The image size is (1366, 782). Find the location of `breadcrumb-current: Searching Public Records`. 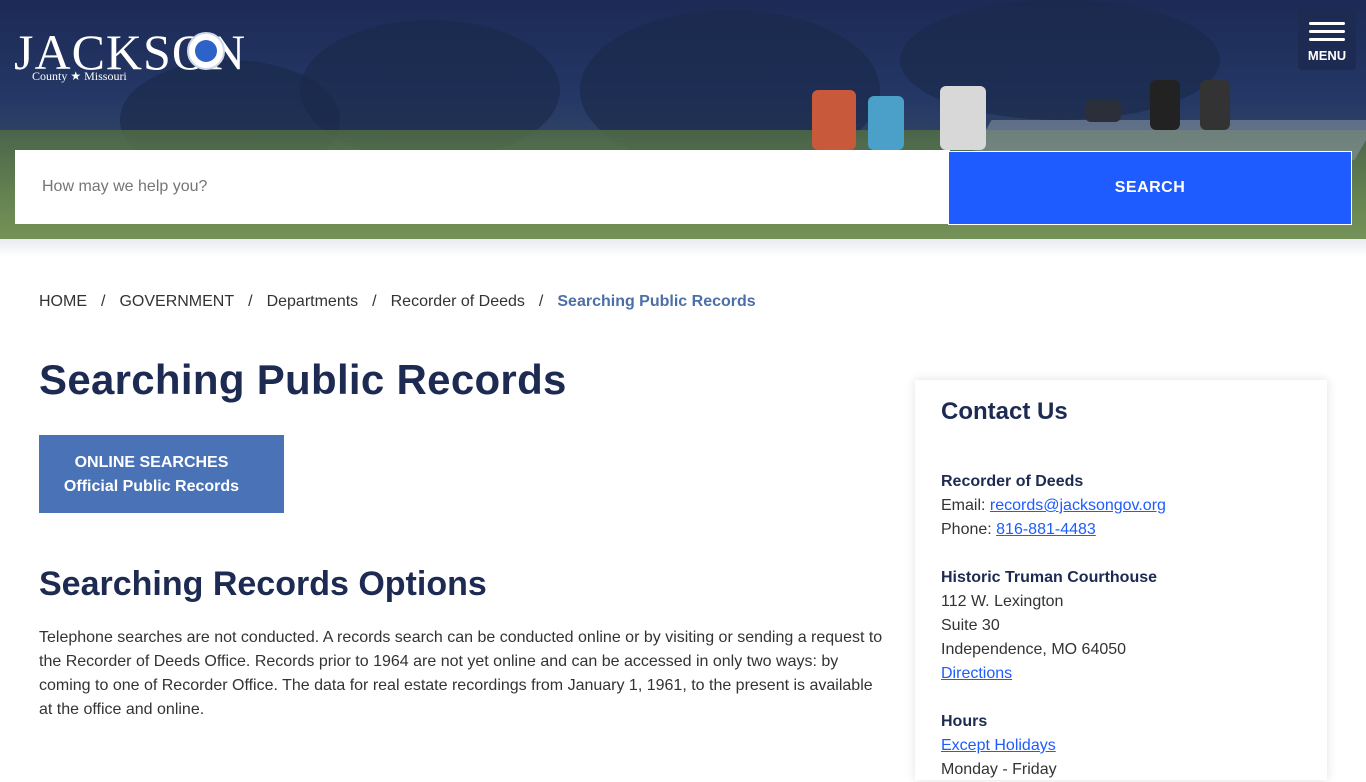

breadcrumb-current: Searching Public Records is located at coordinates (656, 301).